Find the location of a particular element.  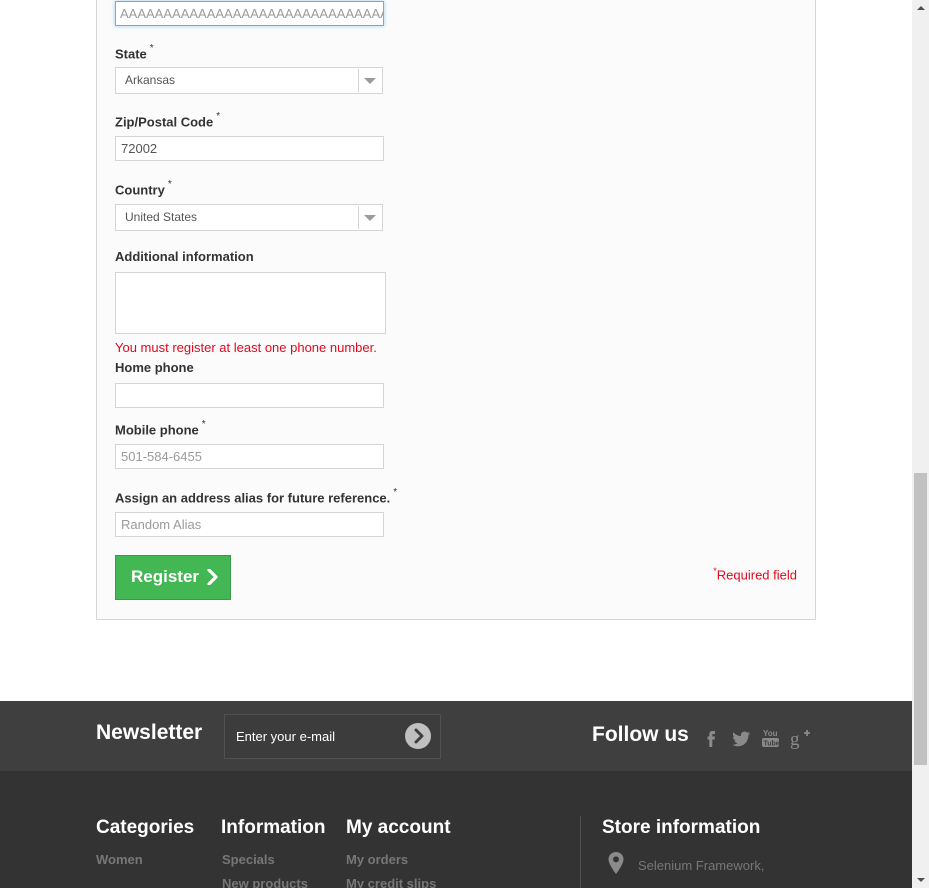

state-select: Arkansas is located at coordinates (249, 80).